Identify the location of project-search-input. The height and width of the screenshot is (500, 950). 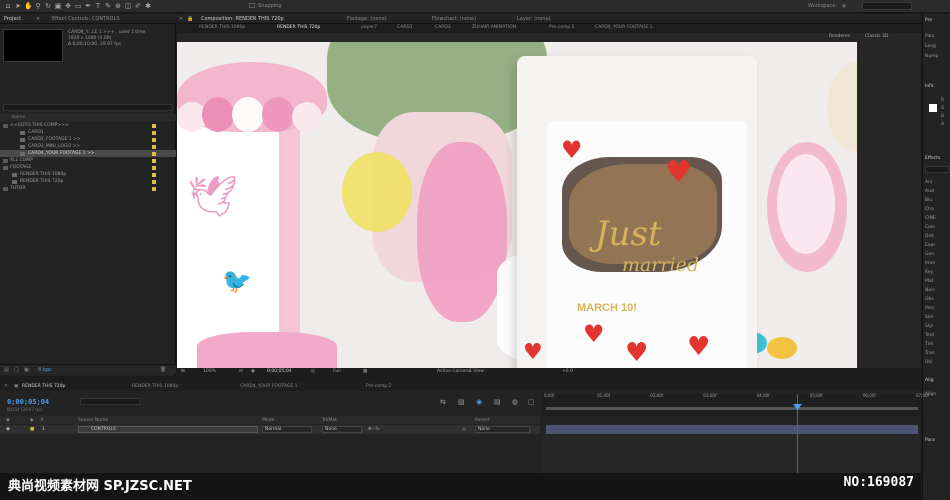
(88, 107).